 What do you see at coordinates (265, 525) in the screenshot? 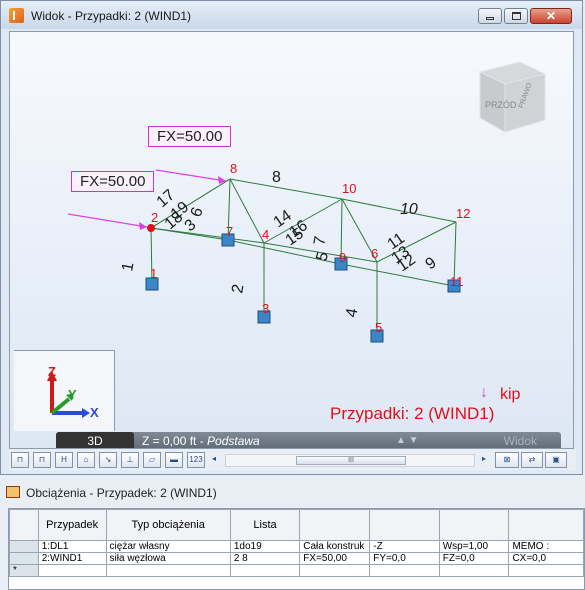
I see `col-header: Lista` at bounding box center [265, 525].